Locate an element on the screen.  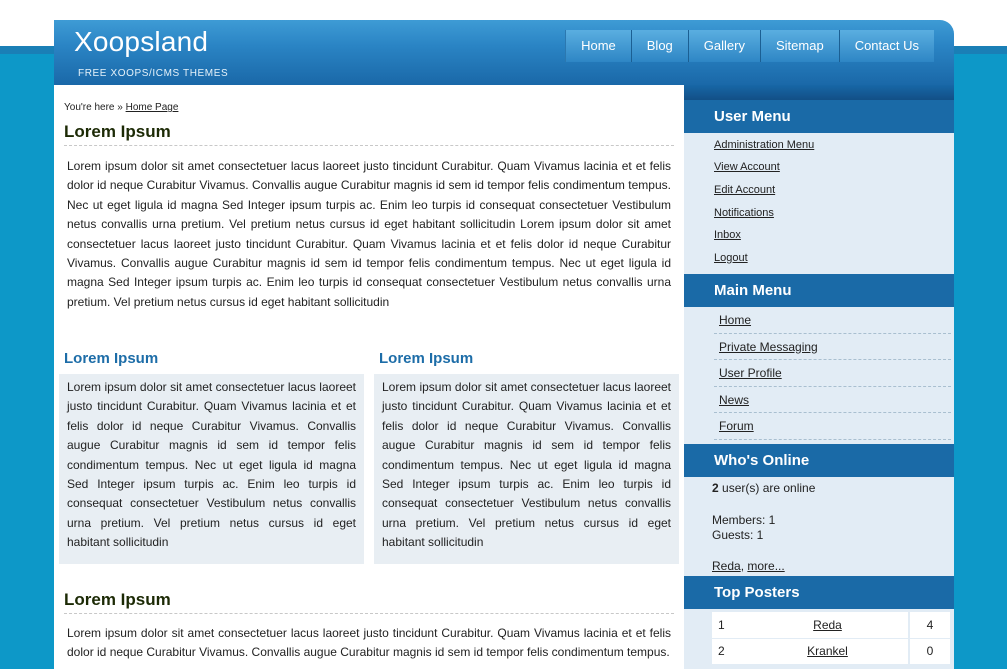
poster-name: Reda is located at coordinates (828, 625).